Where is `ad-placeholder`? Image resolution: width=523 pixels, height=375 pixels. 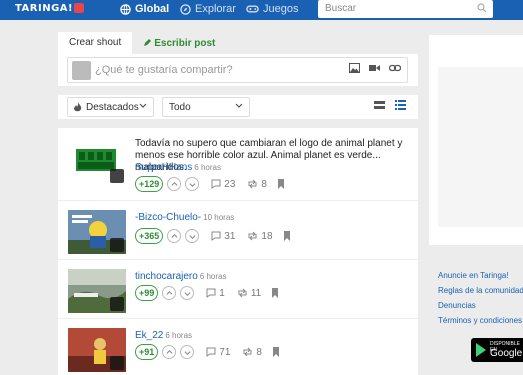 ad-placeholder is located at coordinates (480, 147).